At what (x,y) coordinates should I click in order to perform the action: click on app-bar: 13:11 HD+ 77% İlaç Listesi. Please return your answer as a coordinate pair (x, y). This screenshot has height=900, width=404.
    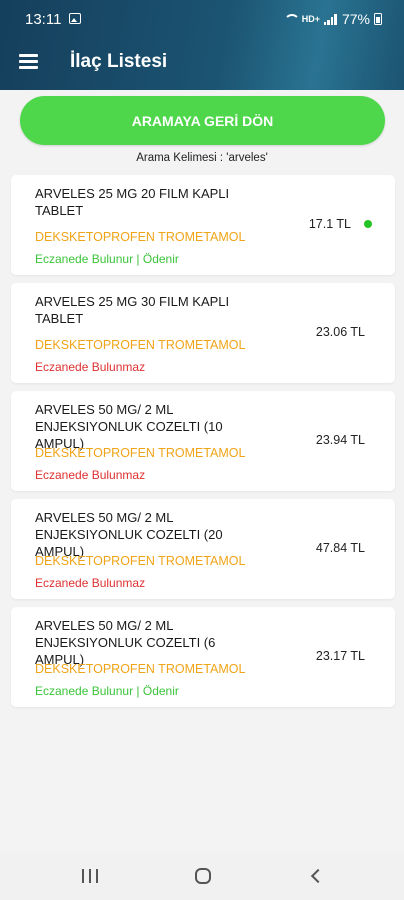
    Looking at the image, I should click on (202, 45).